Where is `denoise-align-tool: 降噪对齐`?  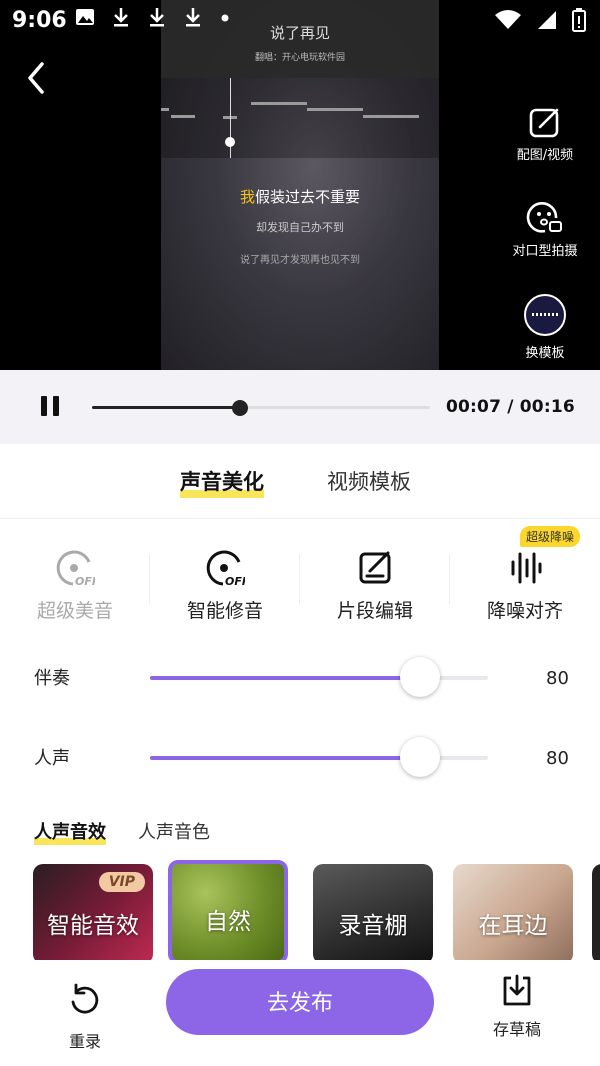 denoise-align-tool: 降噪对齐 is located at coordinates (525, 585).